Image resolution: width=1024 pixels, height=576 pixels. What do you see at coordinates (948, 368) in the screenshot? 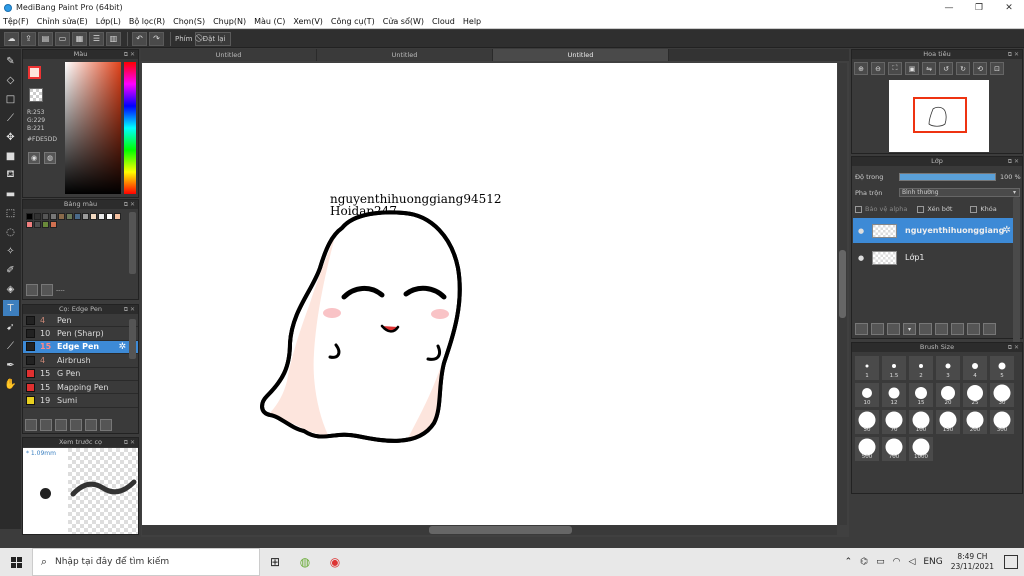
I see `brush-size-option: 3` at bounding box center [948, 368].